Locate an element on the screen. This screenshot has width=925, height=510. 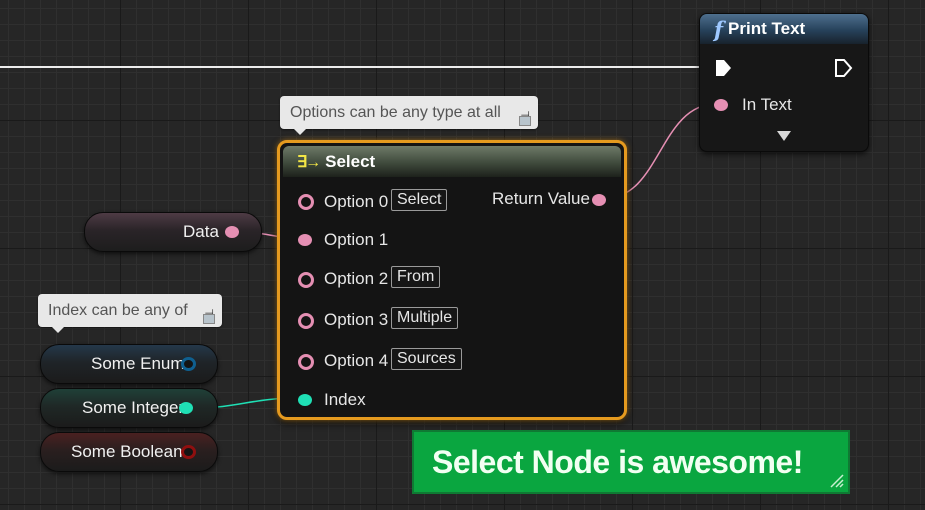
return-value-pin is located at coordinates (599, 200).